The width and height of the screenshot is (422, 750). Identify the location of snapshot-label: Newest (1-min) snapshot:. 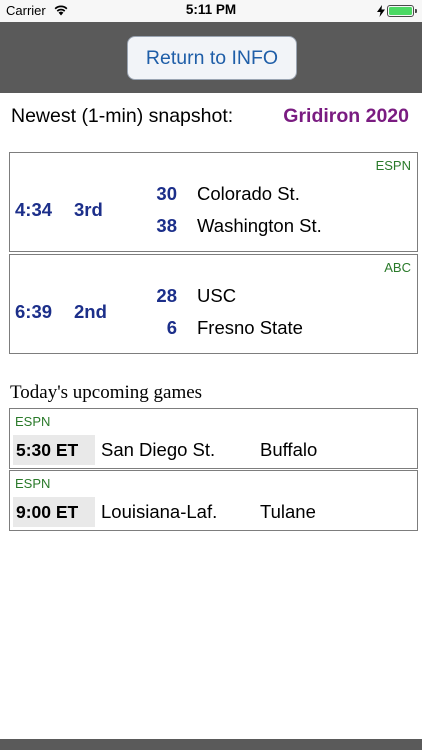
(122, 116).